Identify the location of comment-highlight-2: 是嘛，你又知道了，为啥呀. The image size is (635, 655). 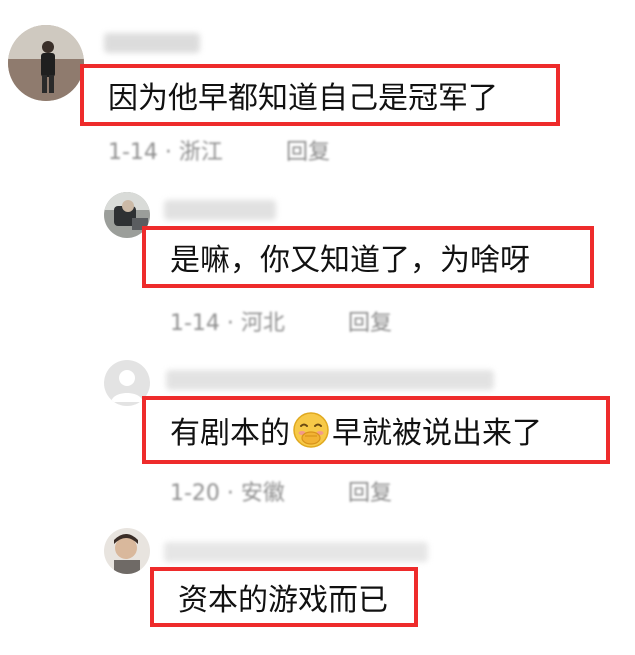
(368, 257).